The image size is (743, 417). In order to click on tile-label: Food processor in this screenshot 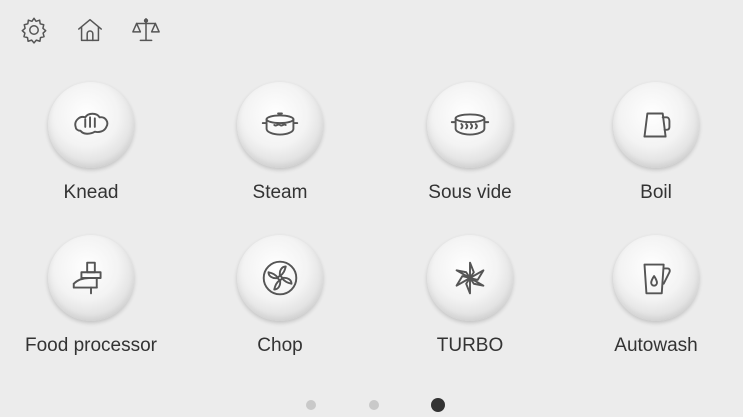, I will do `click(90, 345)`.